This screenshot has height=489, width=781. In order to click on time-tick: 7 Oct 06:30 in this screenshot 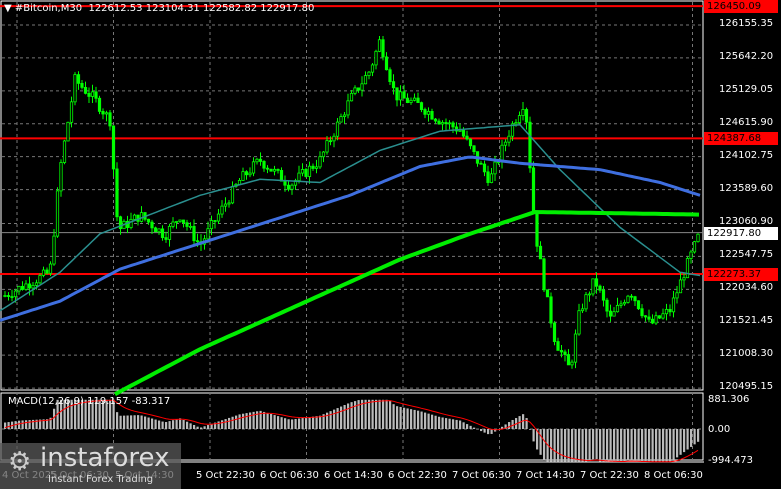, I will do `click(481, 475)`.